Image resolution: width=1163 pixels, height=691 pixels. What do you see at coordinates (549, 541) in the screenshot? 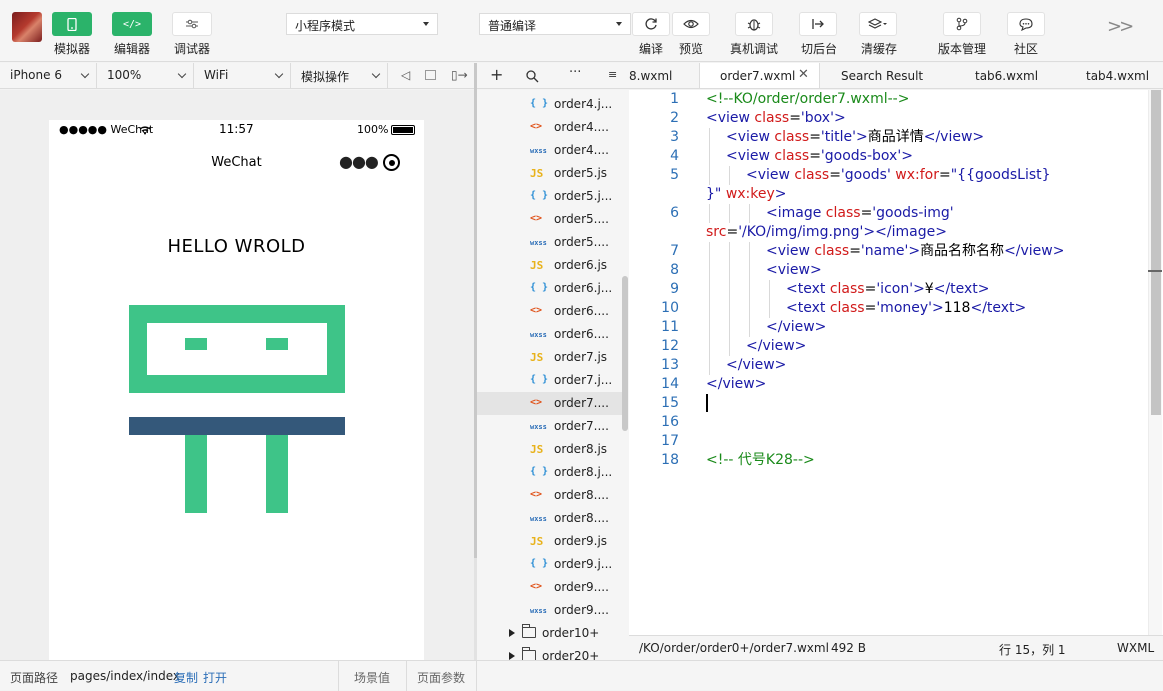
I see `file-item: JS order9.js` at bounding box center [549, 541].